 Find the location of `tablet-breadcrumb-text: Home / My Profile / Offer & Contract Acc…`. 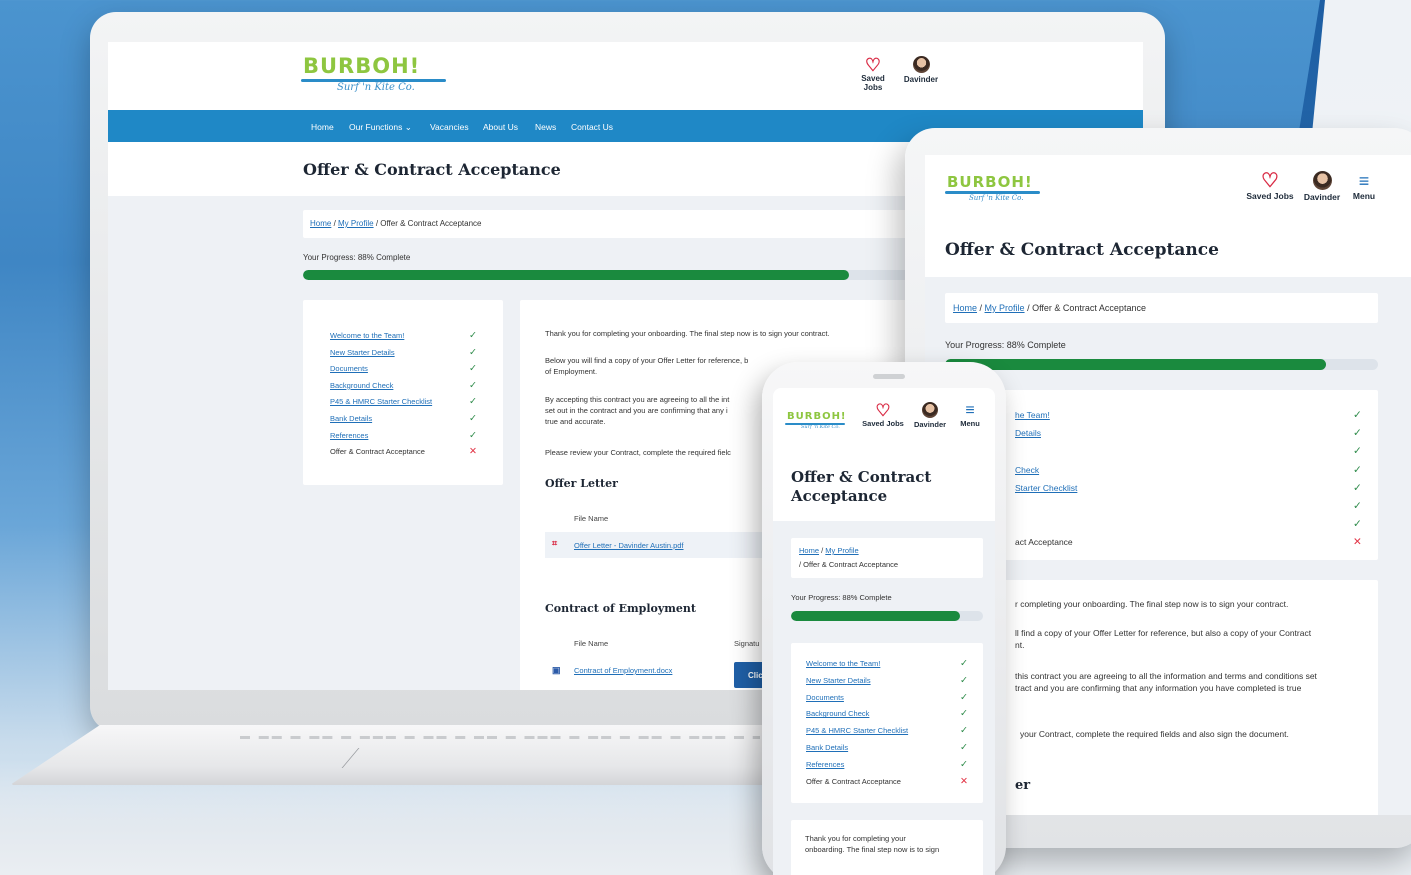

tablet-breadcrumb-text: Home / My Profile / Offer & Contract Acc… is located at coordinates (1049, 308).